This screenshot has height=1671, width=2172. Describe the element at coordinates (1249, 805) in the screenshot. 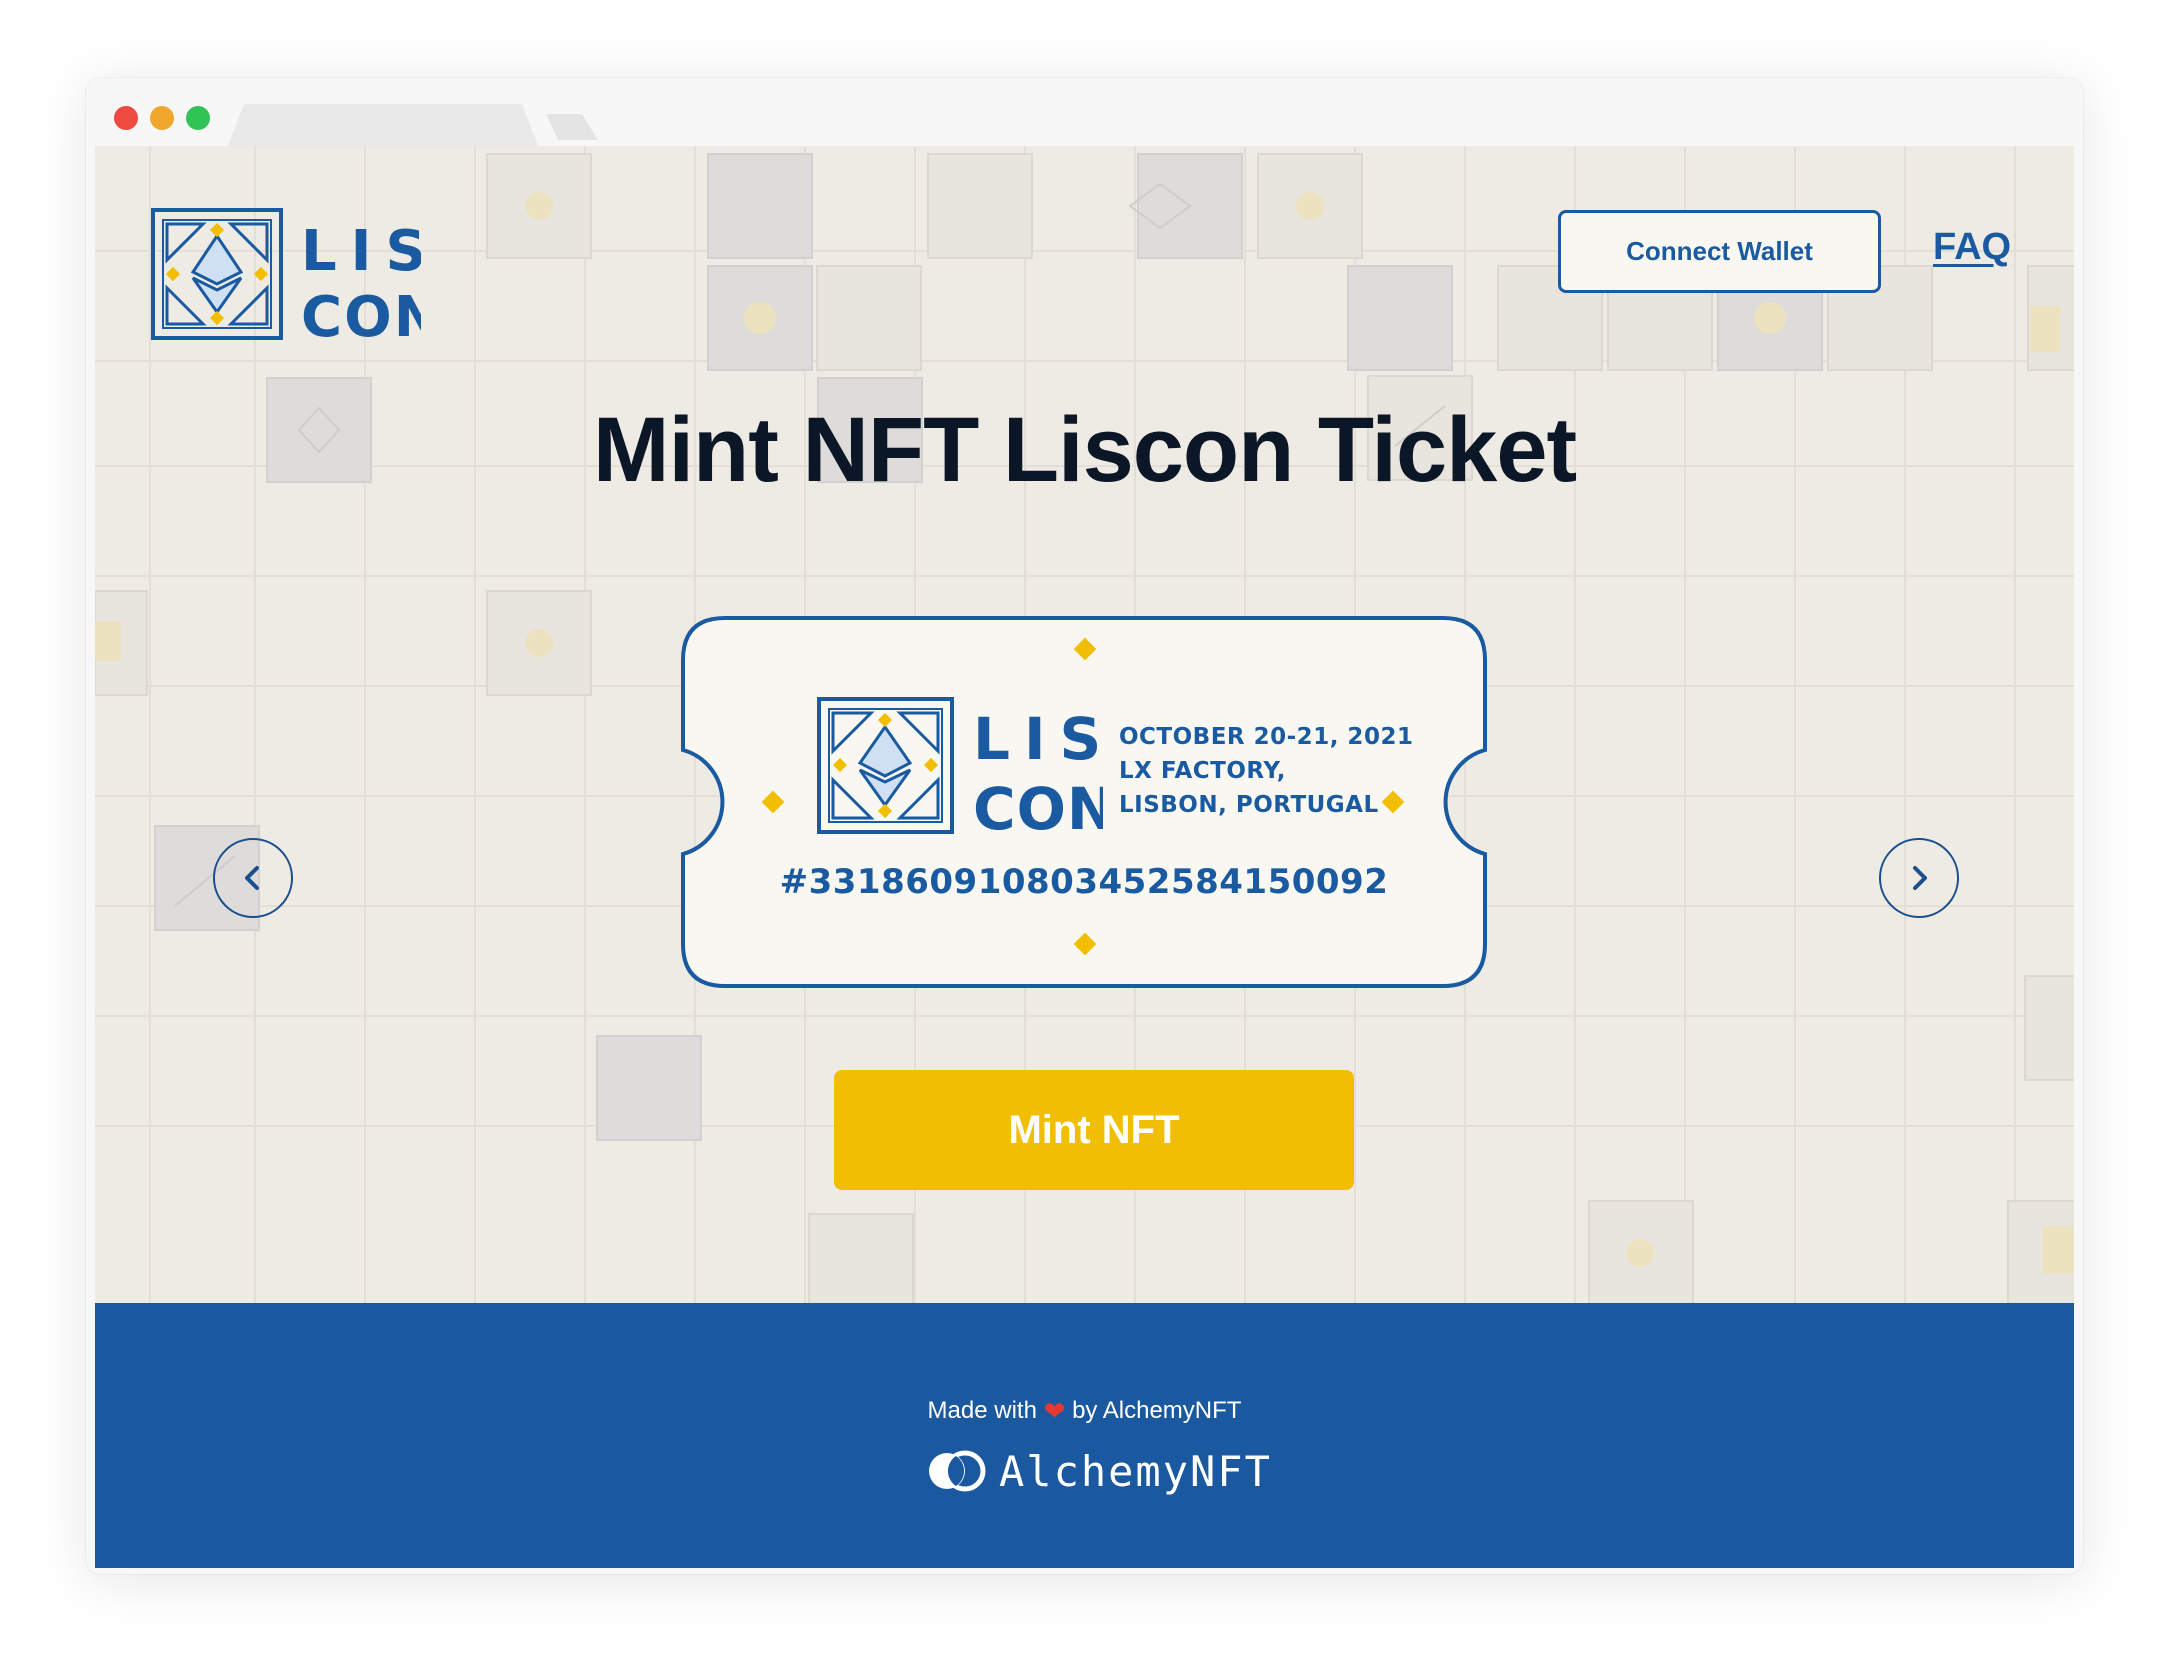

I see `ticket-location: LISBON, PORTUGAL` at that location.